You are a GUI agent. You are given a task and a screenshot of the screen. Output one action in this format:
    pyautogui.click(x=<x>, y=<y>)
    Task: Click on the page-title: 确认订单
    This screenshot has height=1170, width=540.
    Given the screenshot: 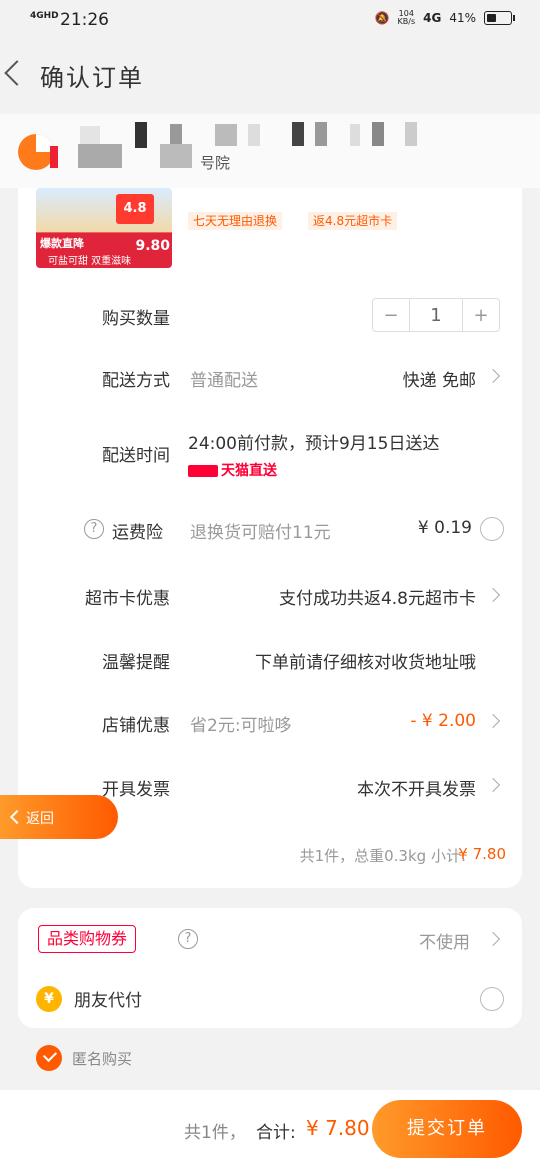 What is the action you would take?
    pyautogui.click(x=92, y=78)
    